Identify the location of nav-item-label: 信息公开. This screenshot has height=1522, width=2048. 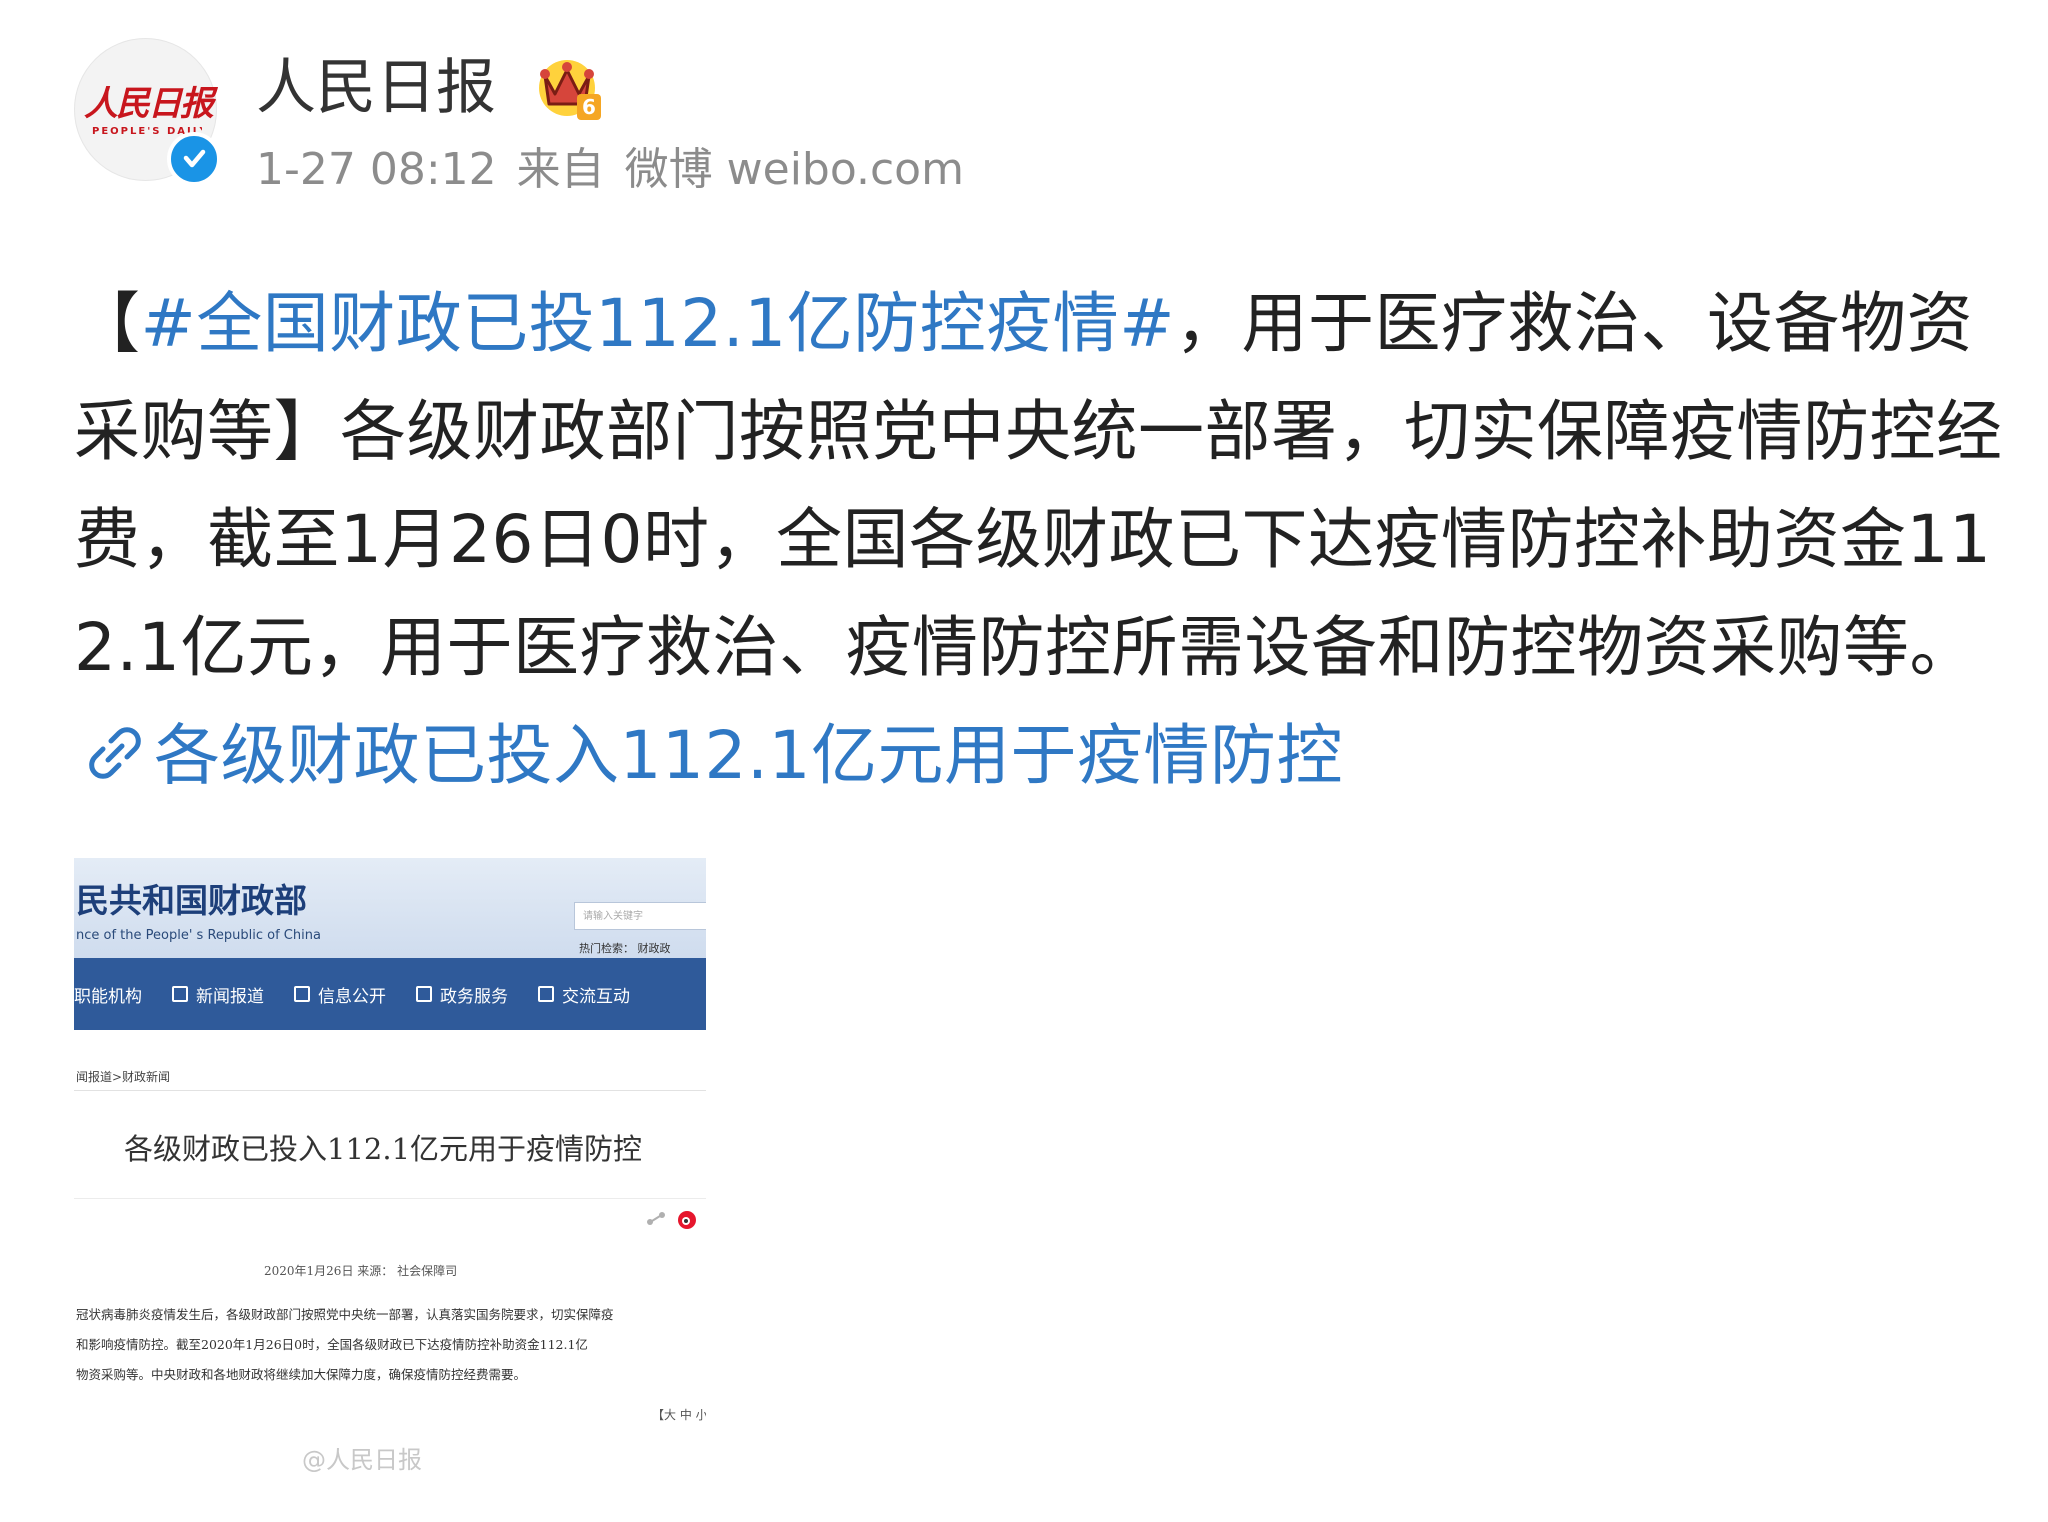
(352, 996).